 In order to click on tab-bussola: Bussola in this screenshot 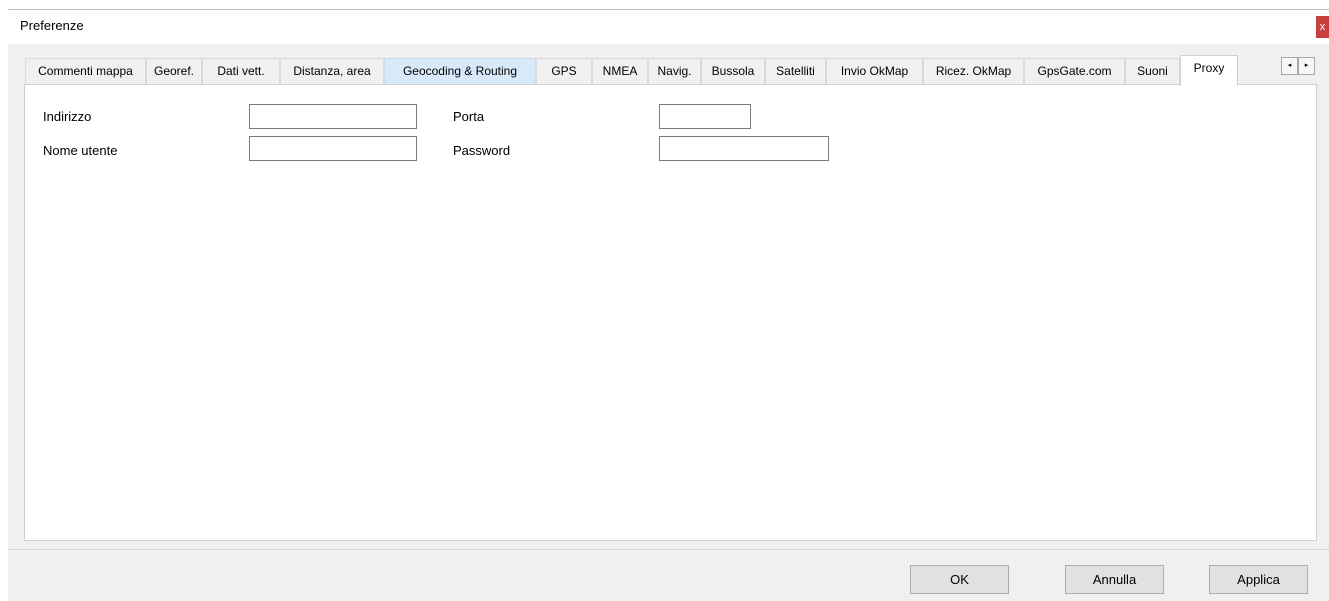, I will do `click(733, 71)`.